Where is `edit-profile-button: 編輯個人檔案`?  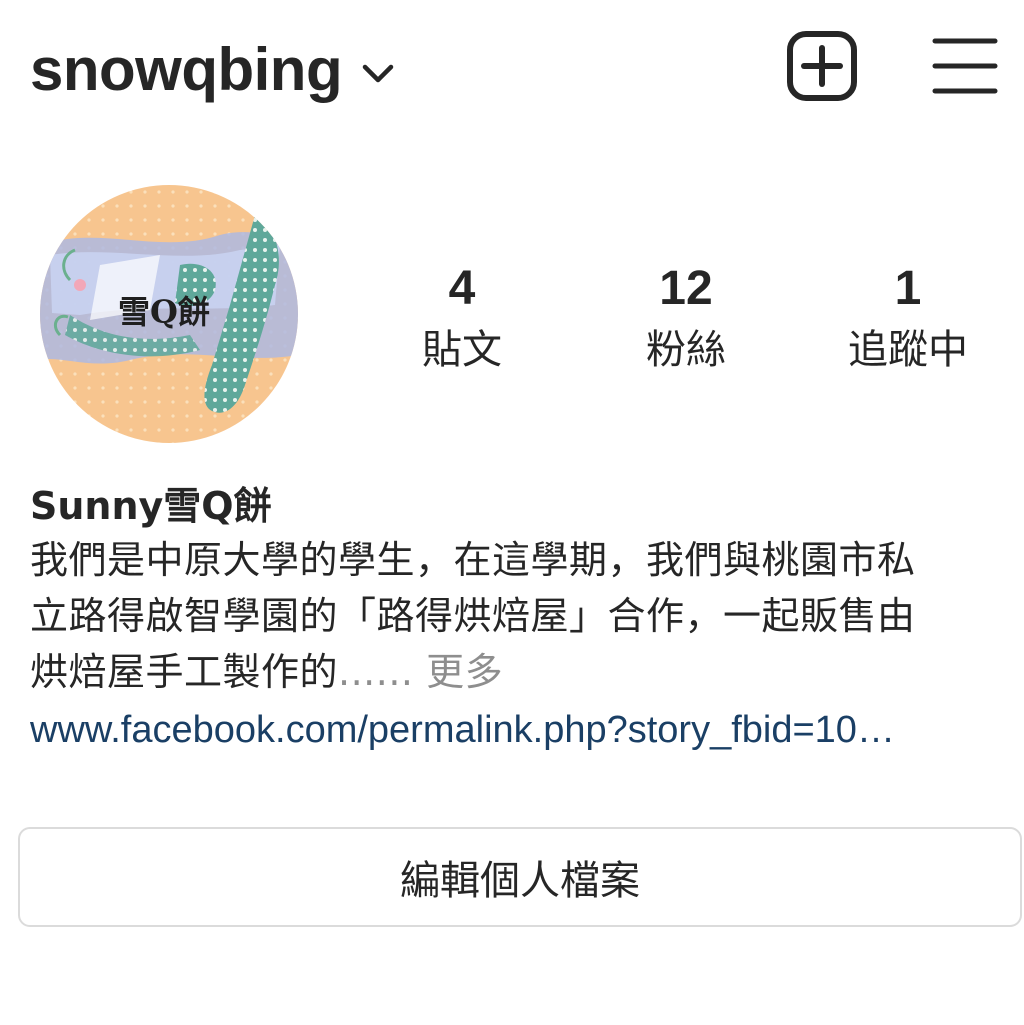 edit-profile-button: 編輯個人檔案 is located at coordinates (520, 877).